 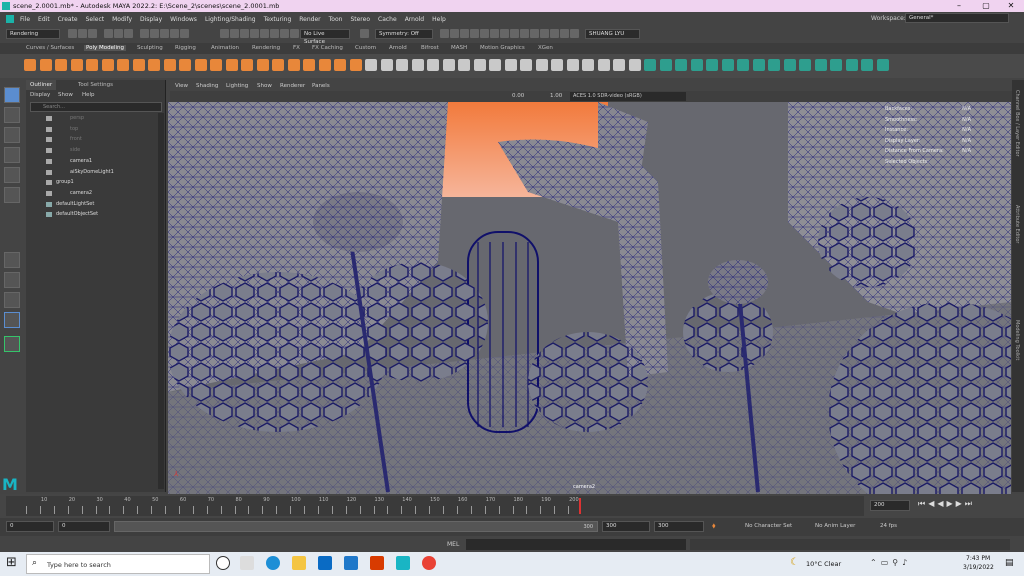 I want to click on range-slider: 300, so click(x=356, y=526).